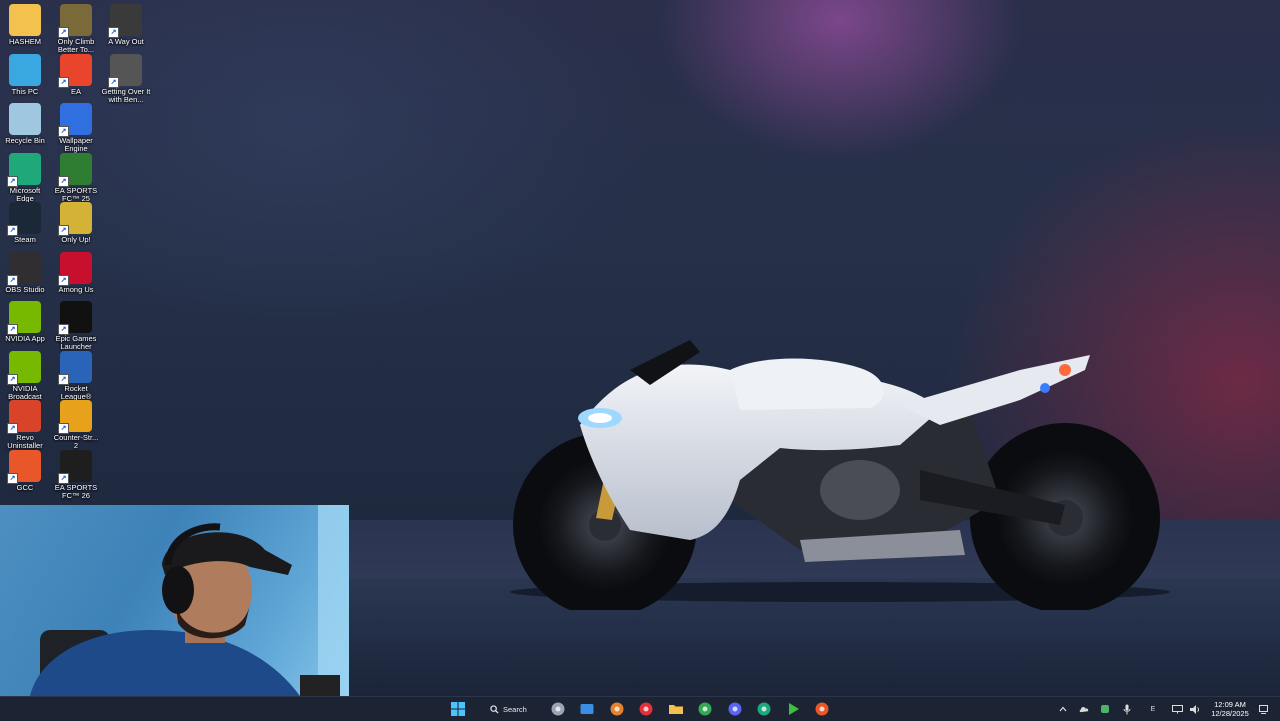  Describe the element at coordinates (25, 338) in the screenshot. I see `desktop-icon-label: NVIDIA App` at that location.